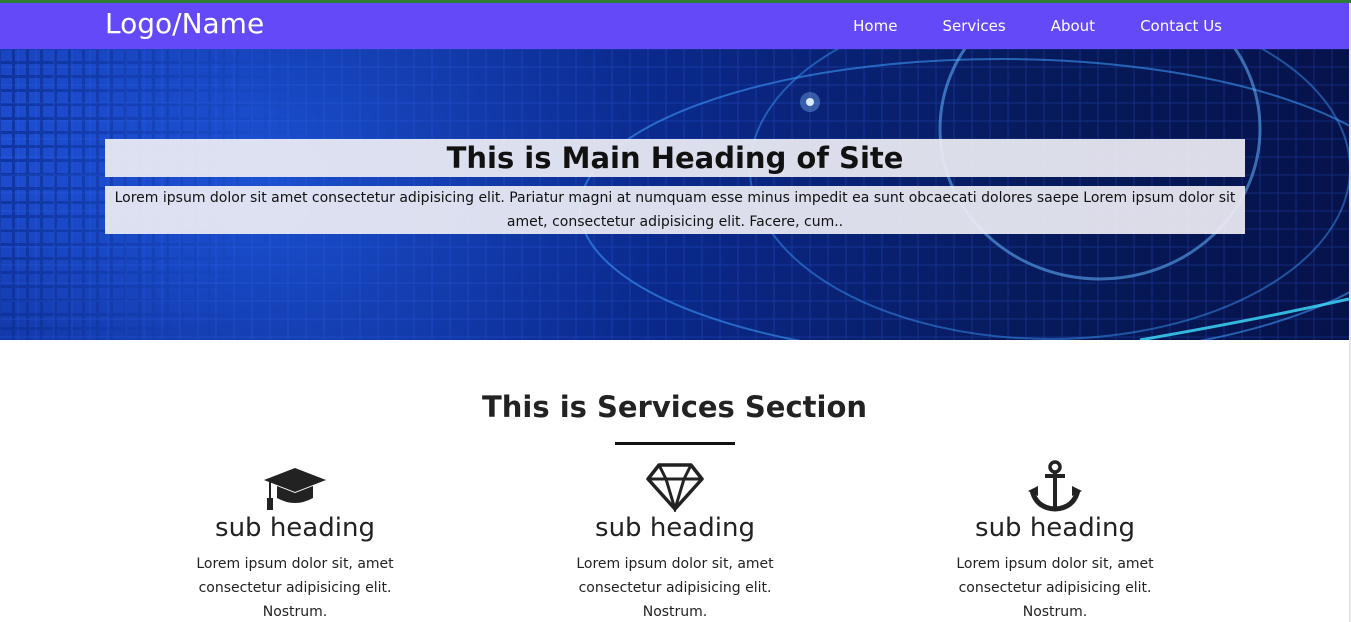 This screenshot has width=1351, height=622. I want to click on graduation-cap-icon, so click(295, 485).